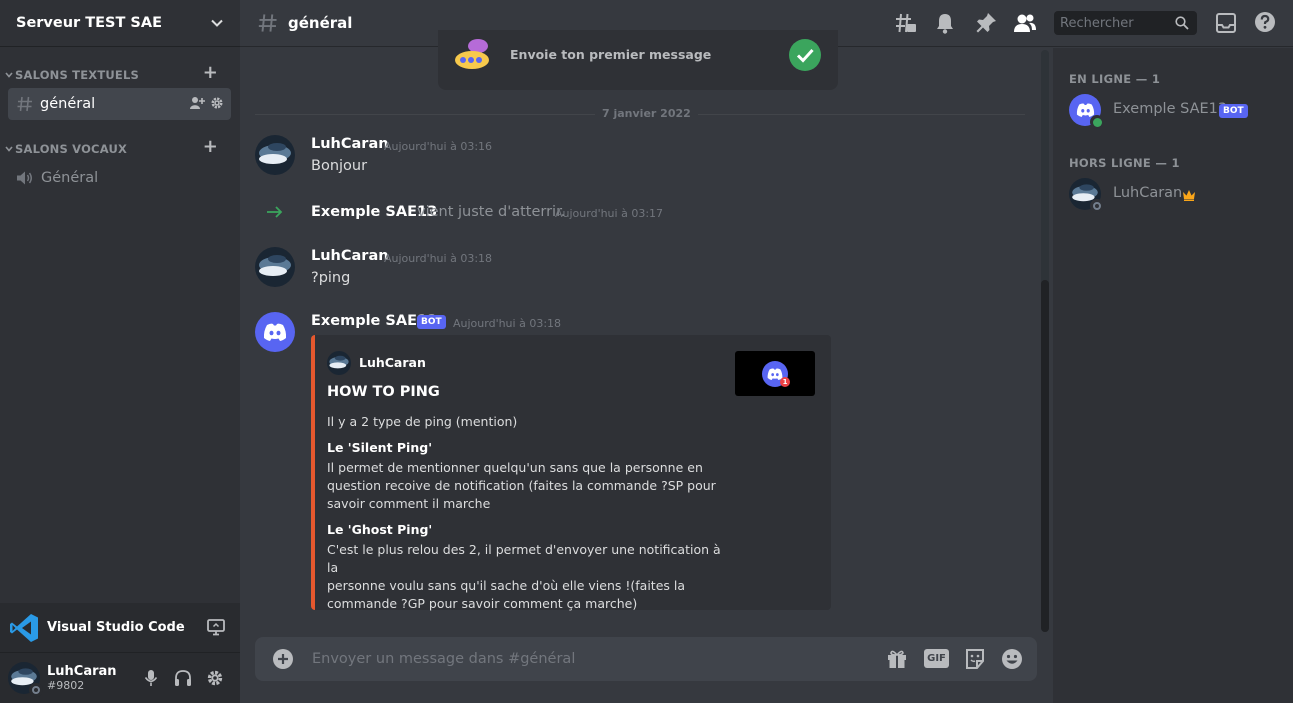  What do you see at coordinates (1086, 195) in the screenshot?
I see `member-item-luhcaran` at bounding box center [1086, 195].